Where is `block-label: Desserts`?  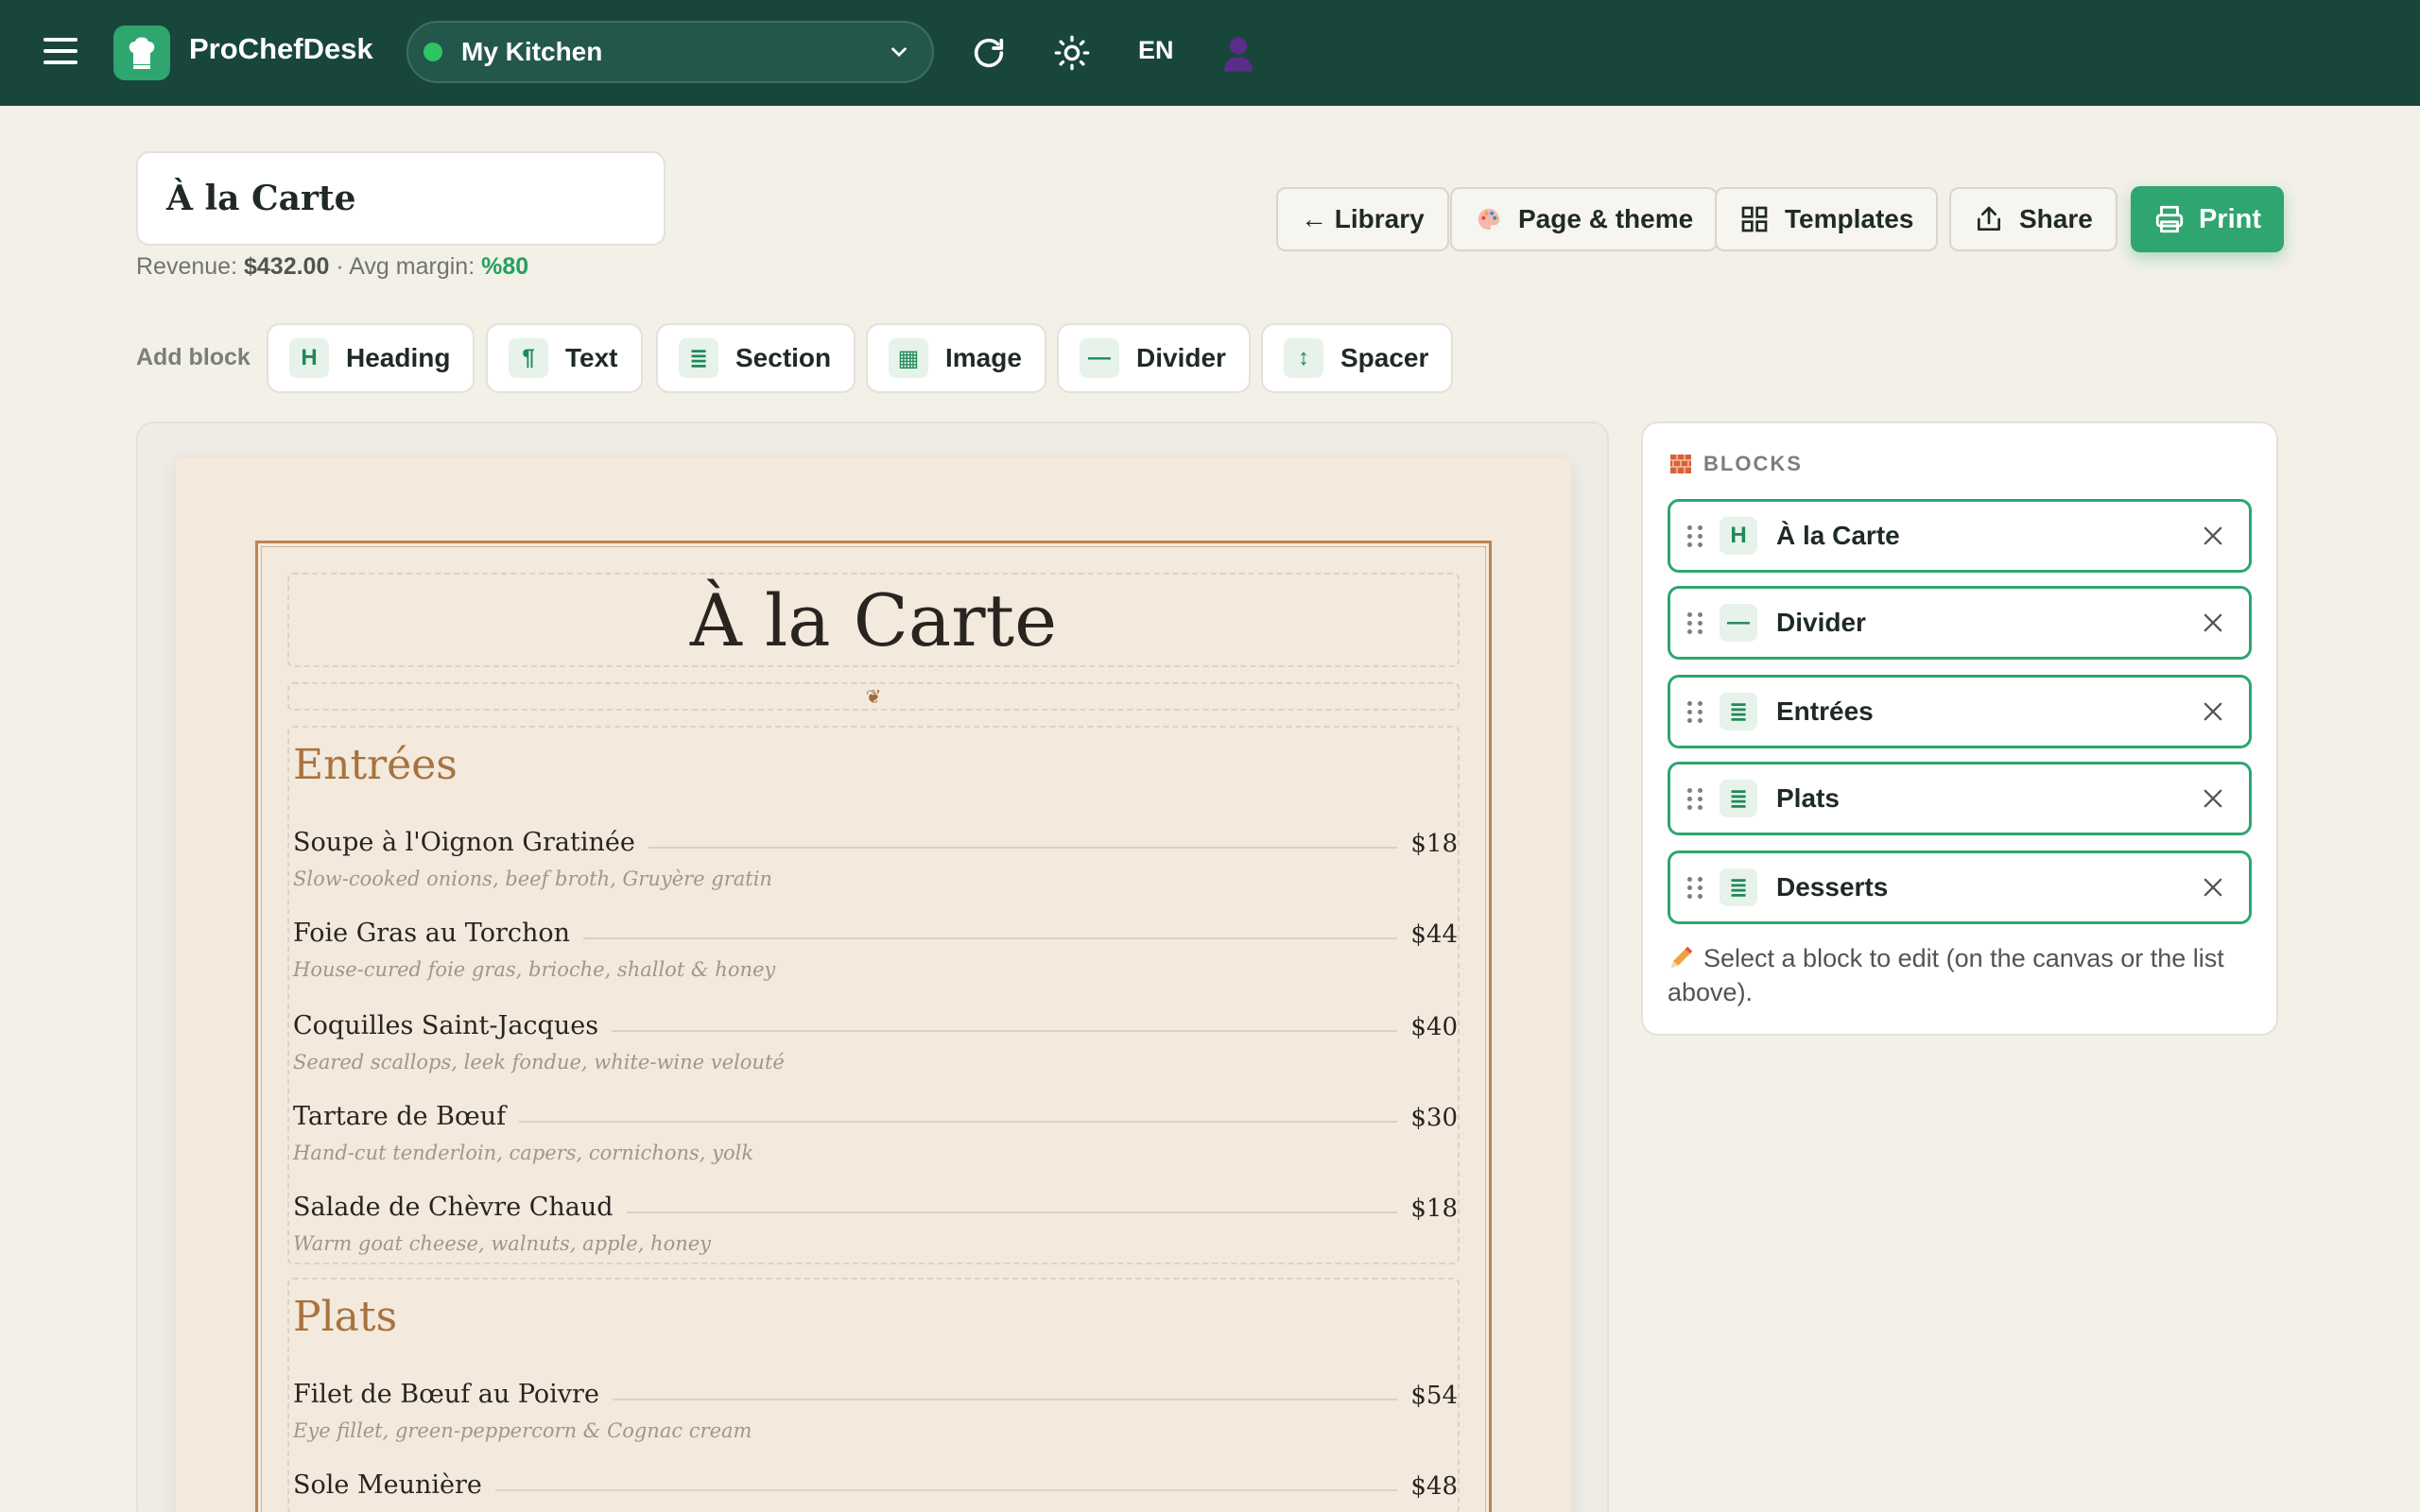 block-label: Desserts is located at coordinates (1832, 887).